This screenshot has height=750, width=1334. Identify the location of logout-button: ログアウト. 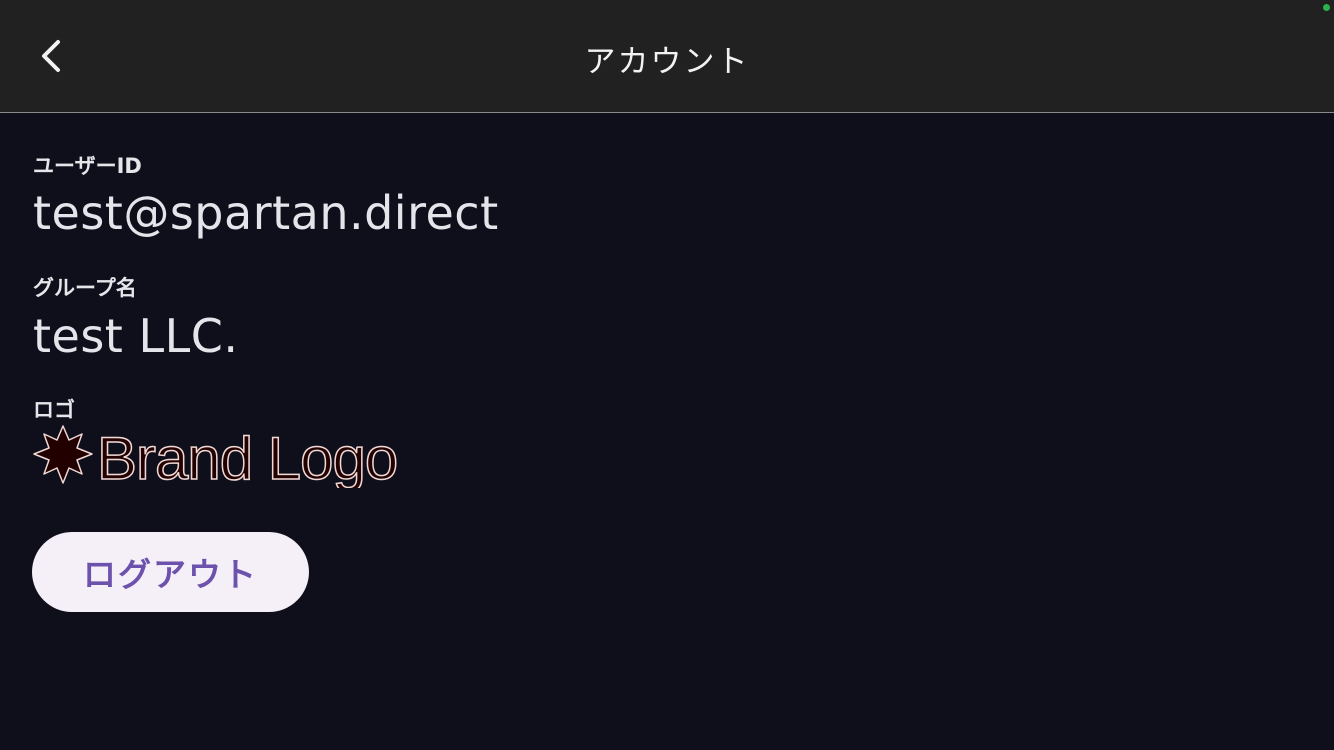
(170, 572).